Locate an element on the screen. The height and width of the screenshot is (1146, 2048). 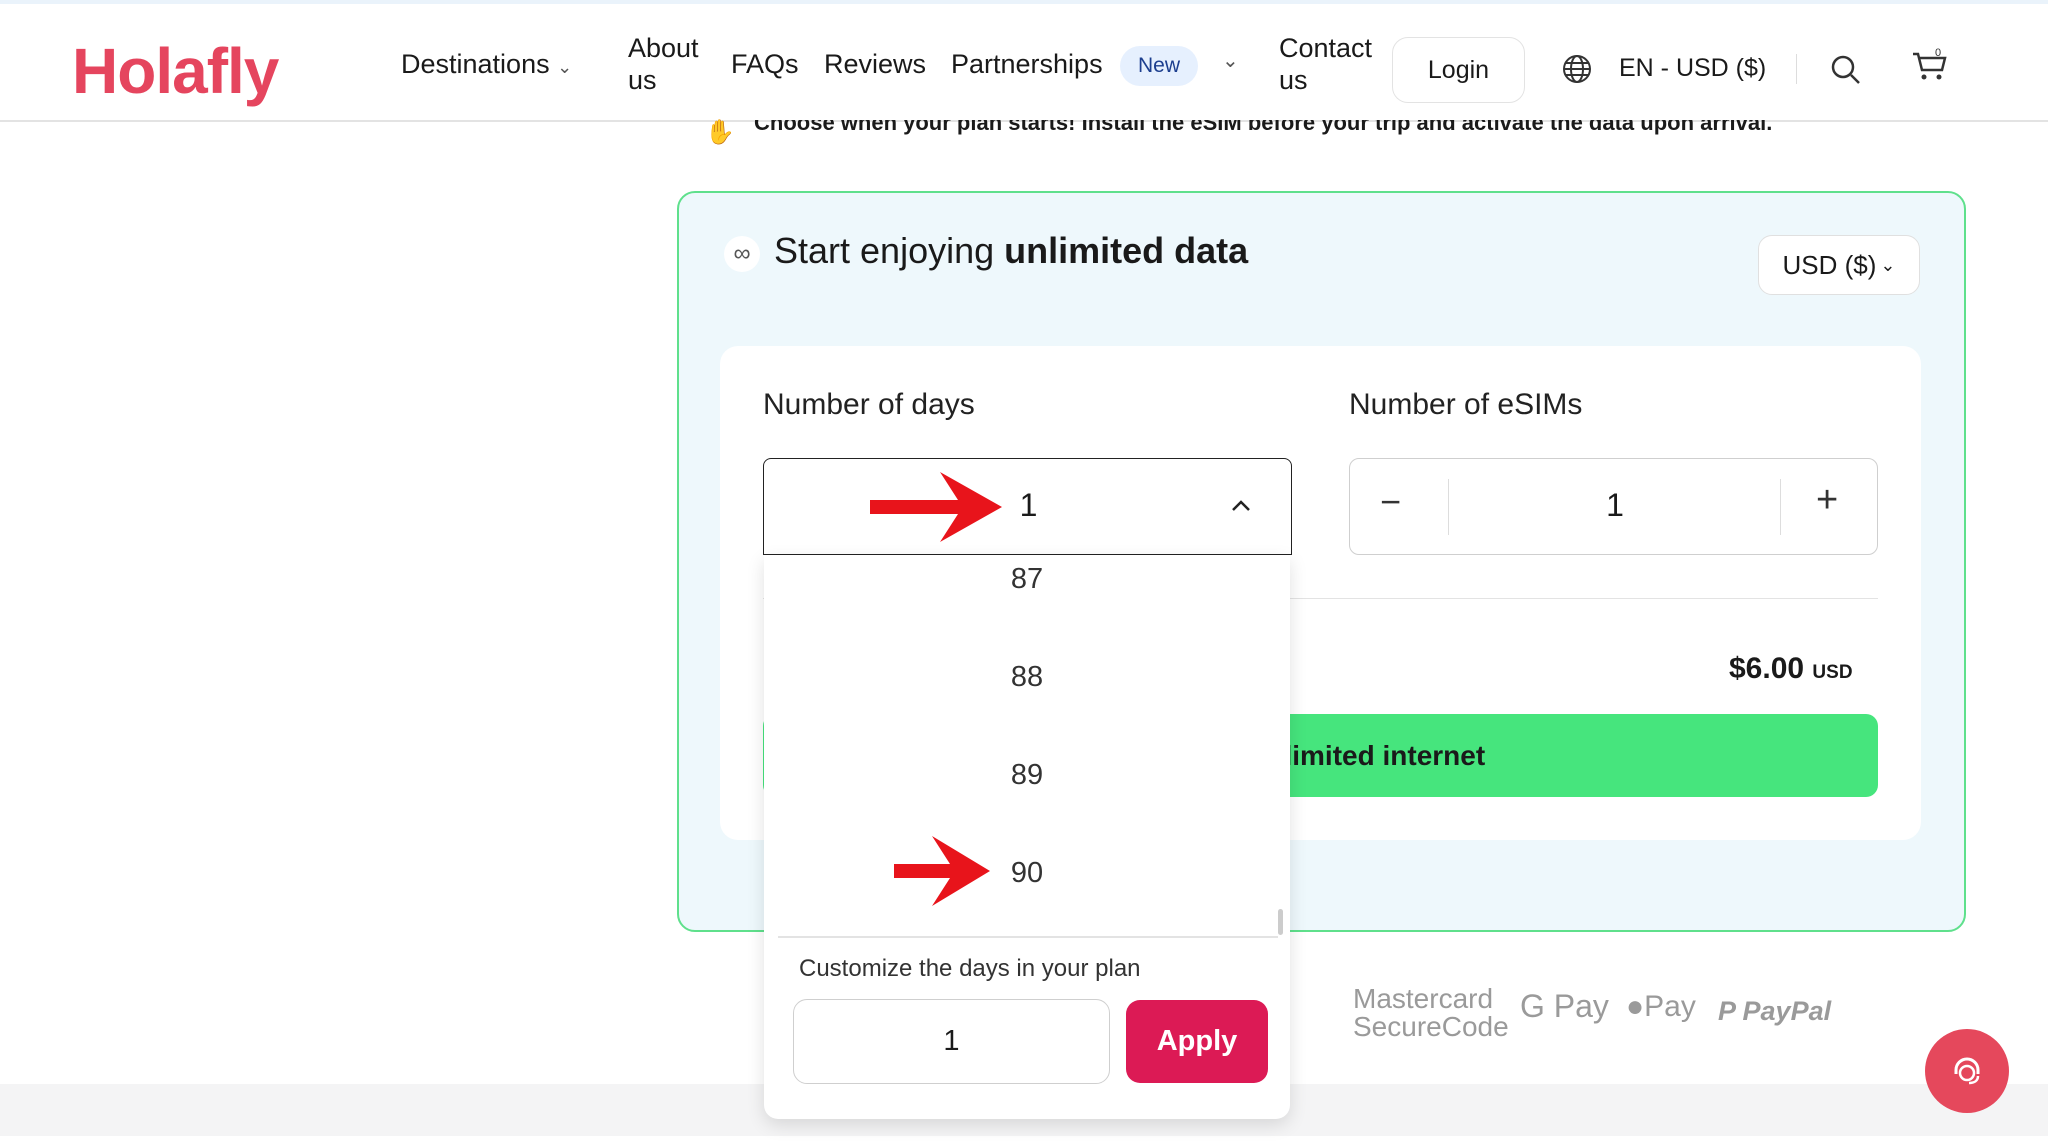
currency-select: USD ($) ⌄ is located at coordinates (1839, 265).